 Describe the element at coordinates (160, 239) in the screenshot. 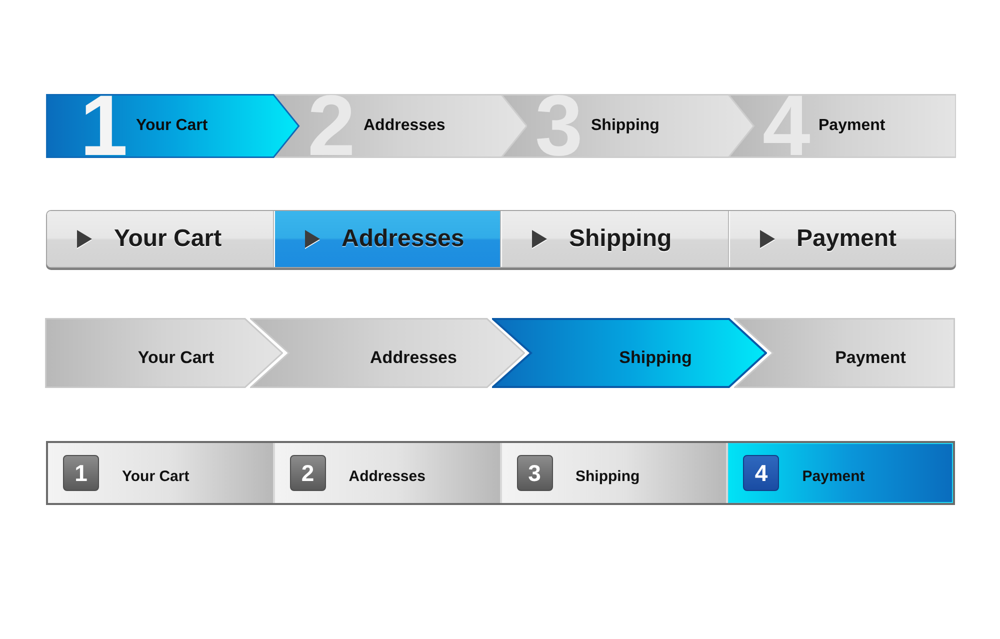

I see `step-tab: Your Cart` at that location.